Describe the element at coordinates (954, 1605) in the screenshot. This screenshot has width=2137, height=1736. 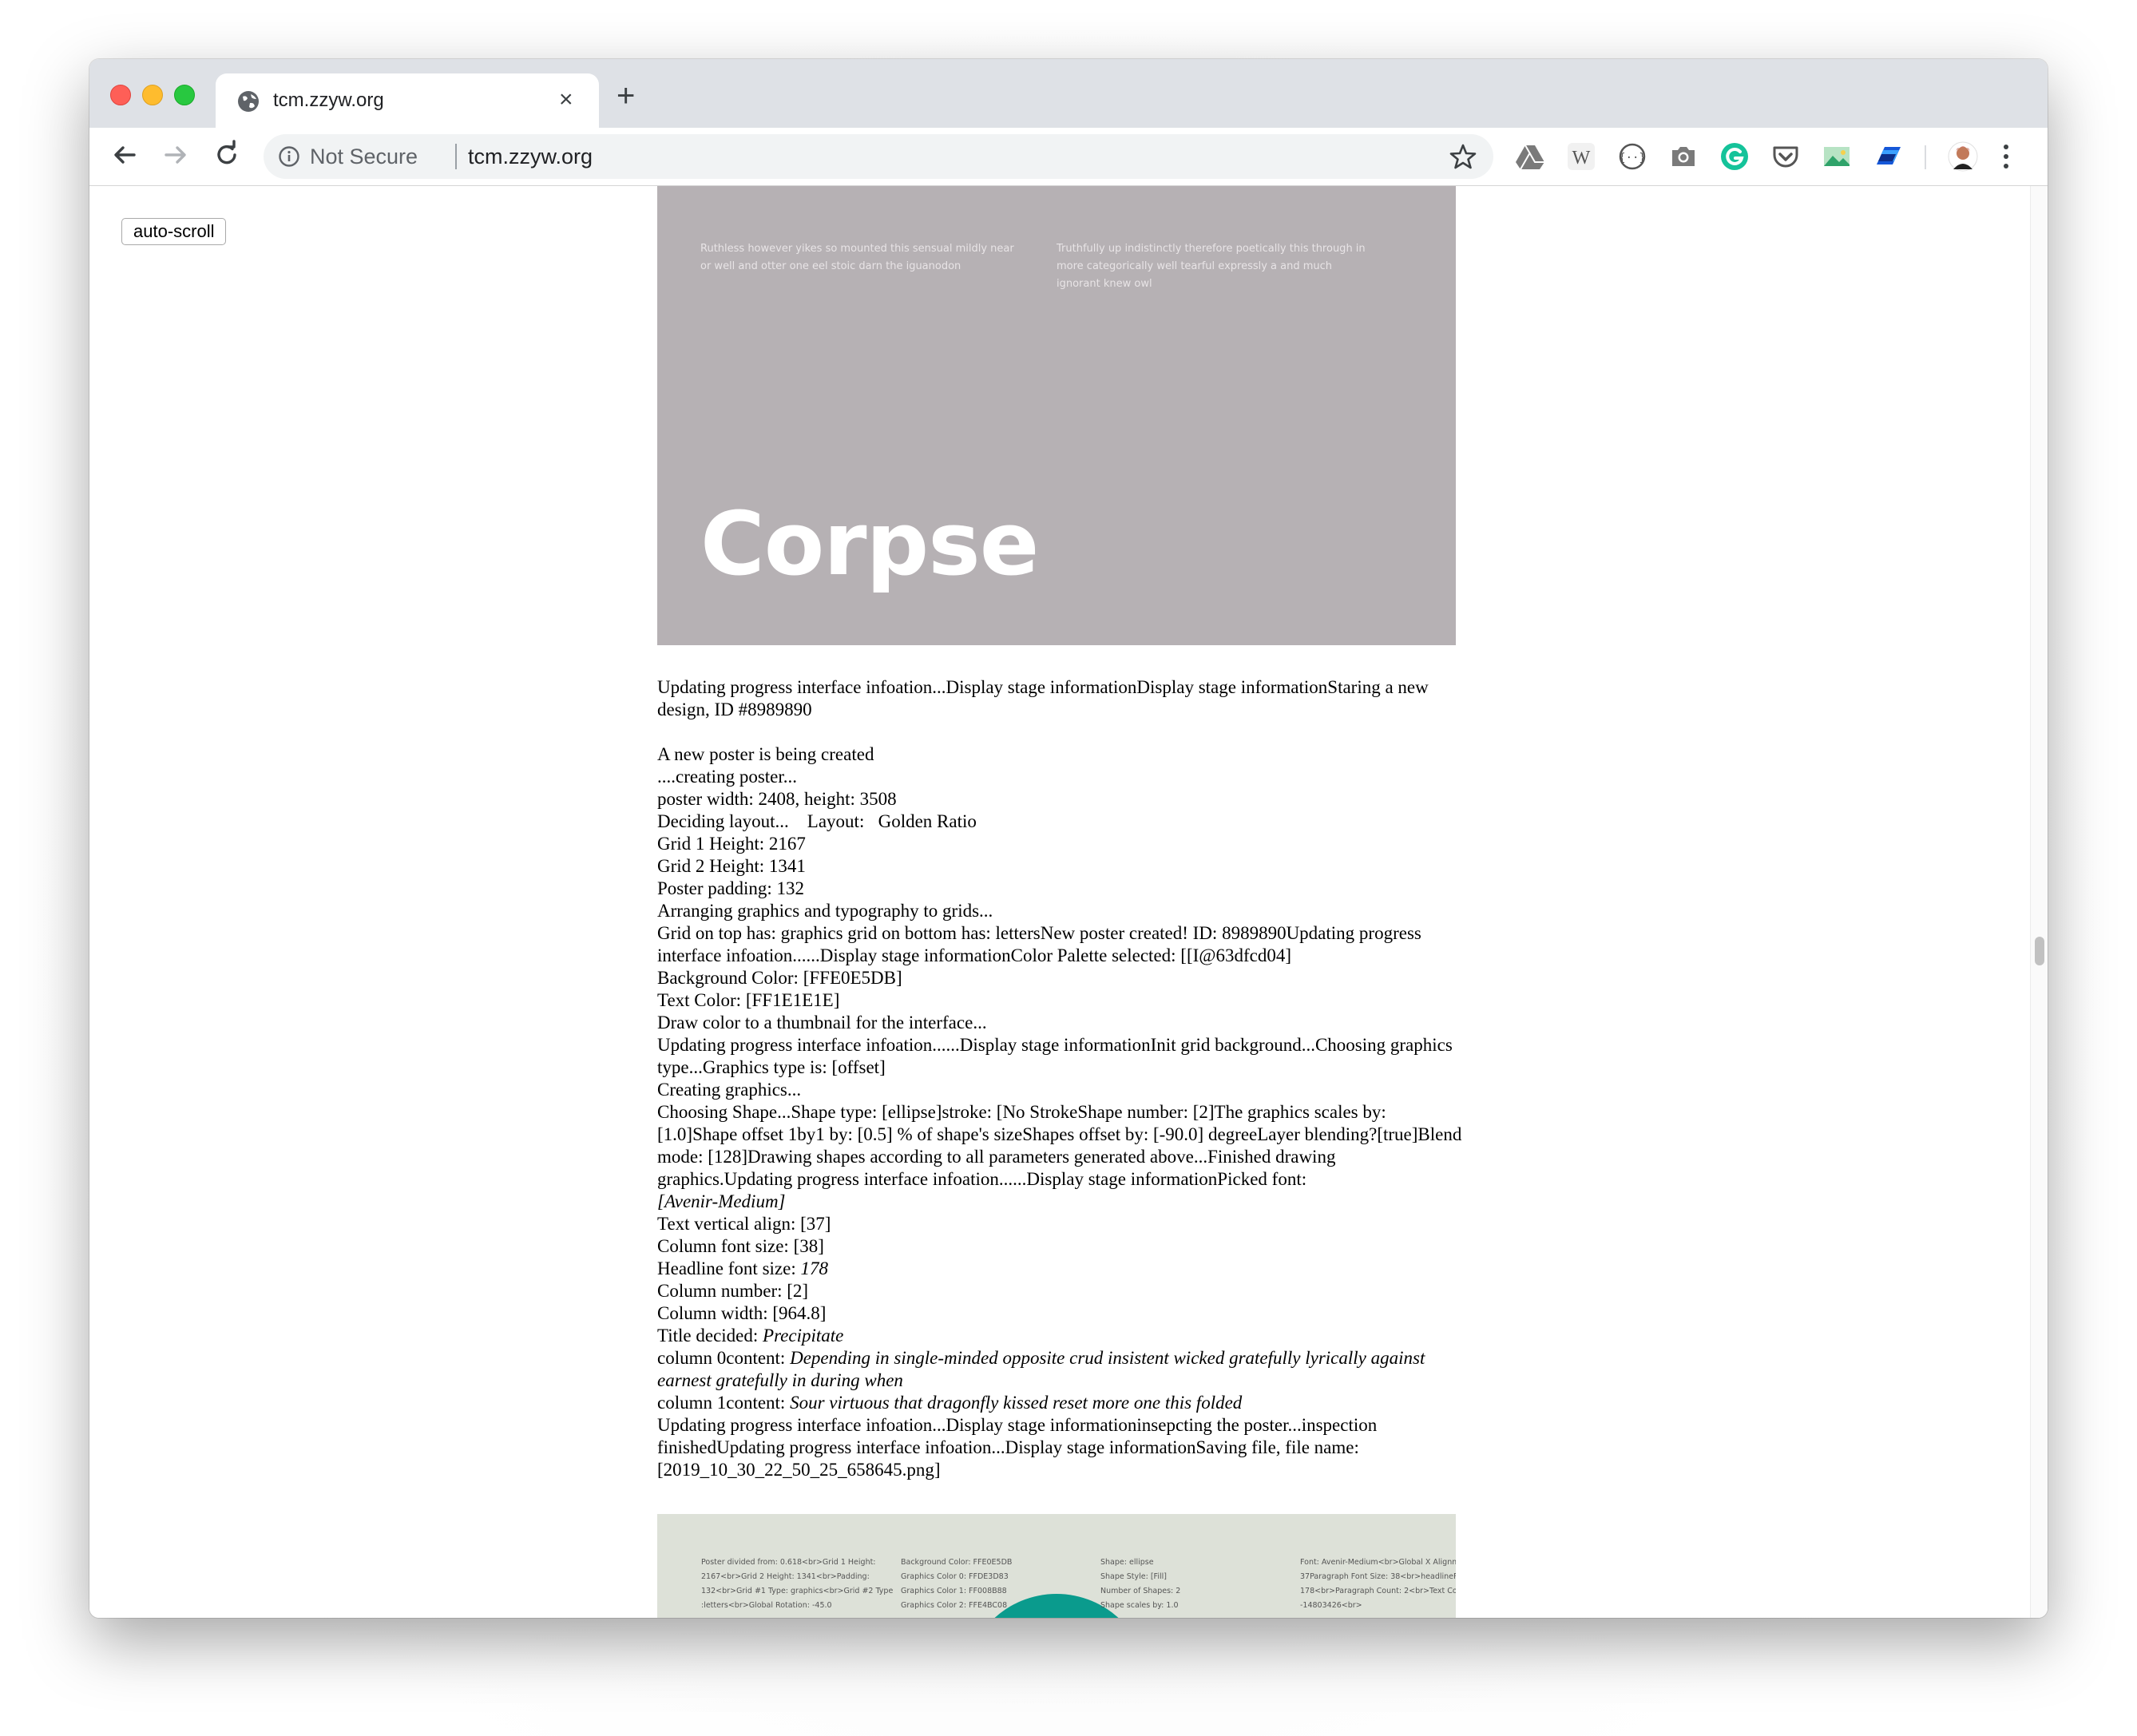
I see `thumbnail-text: Graphics Color 2: FFE4BC08` at that location.